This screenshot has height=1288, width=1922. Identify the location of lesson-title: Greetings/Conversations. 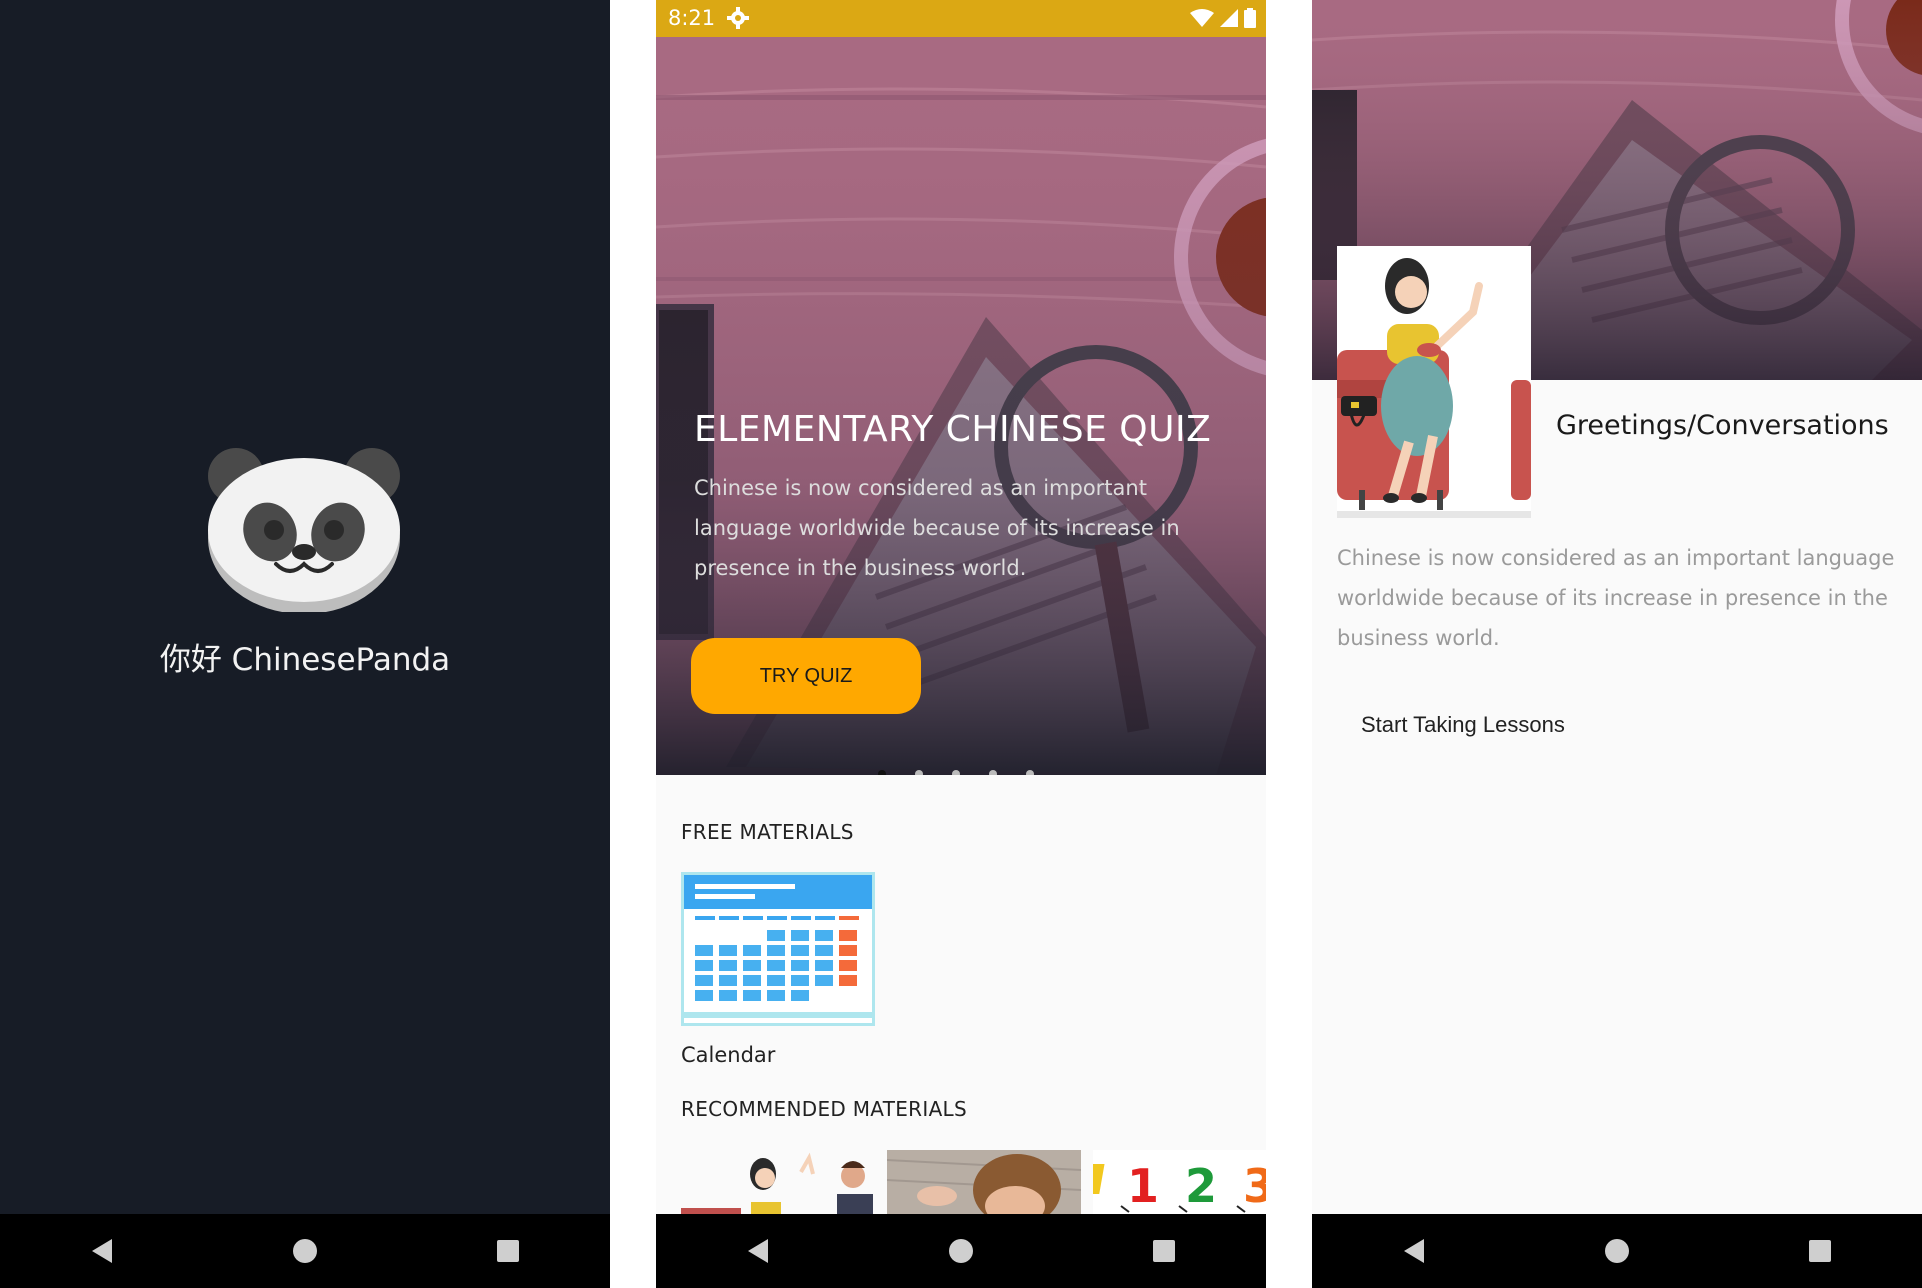
(1722, 425).